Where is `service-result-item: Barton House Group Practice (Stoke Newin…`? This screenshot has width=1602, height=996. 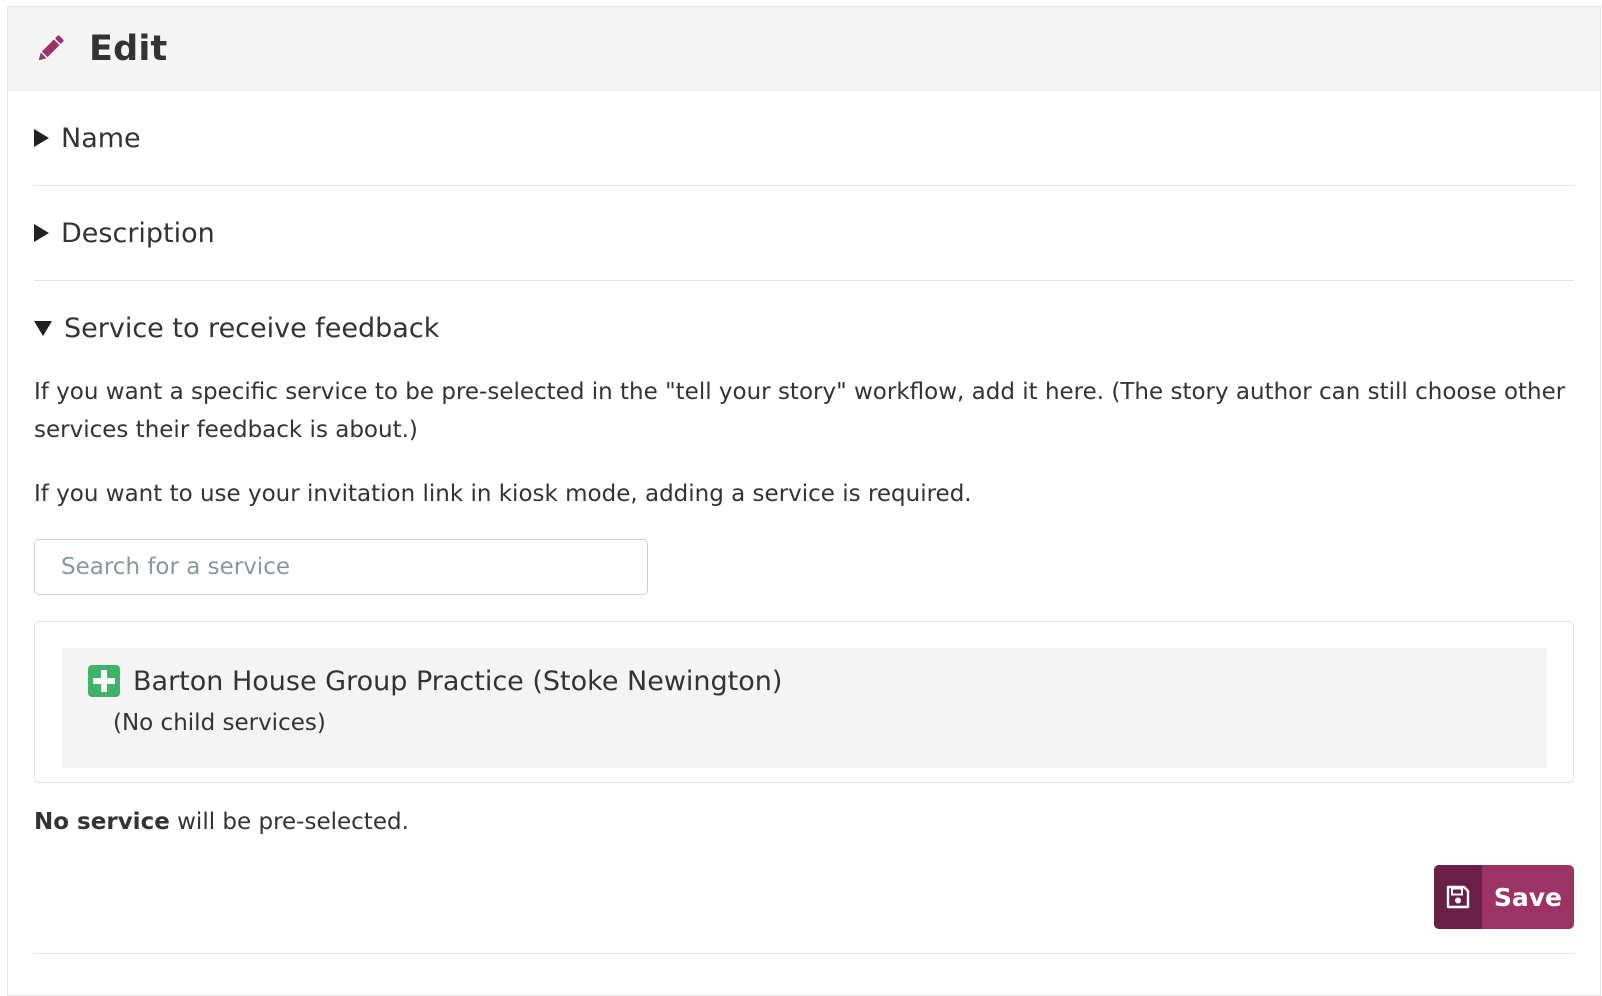 service-result-item: Barton House Group Practice (Stoke Newin… is located at coordinates (804, 708).